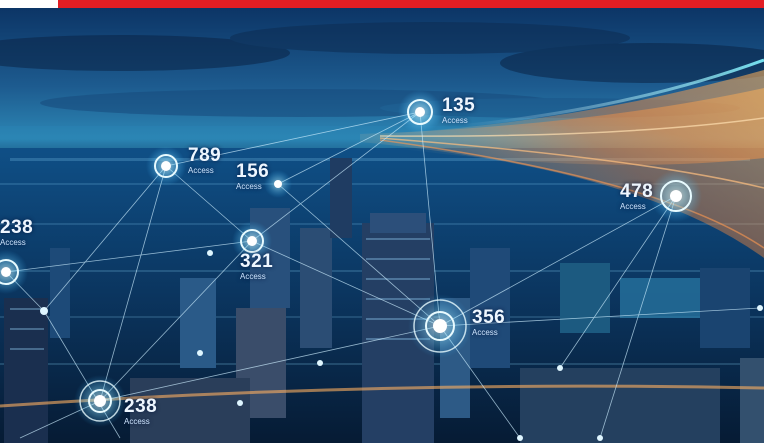 The width and height of the screenshot is (764, 443). What do you see at coordinates (29, 4) in the screenshot?
I see `top-bar-white-segment` at bounding box center [29, 4].